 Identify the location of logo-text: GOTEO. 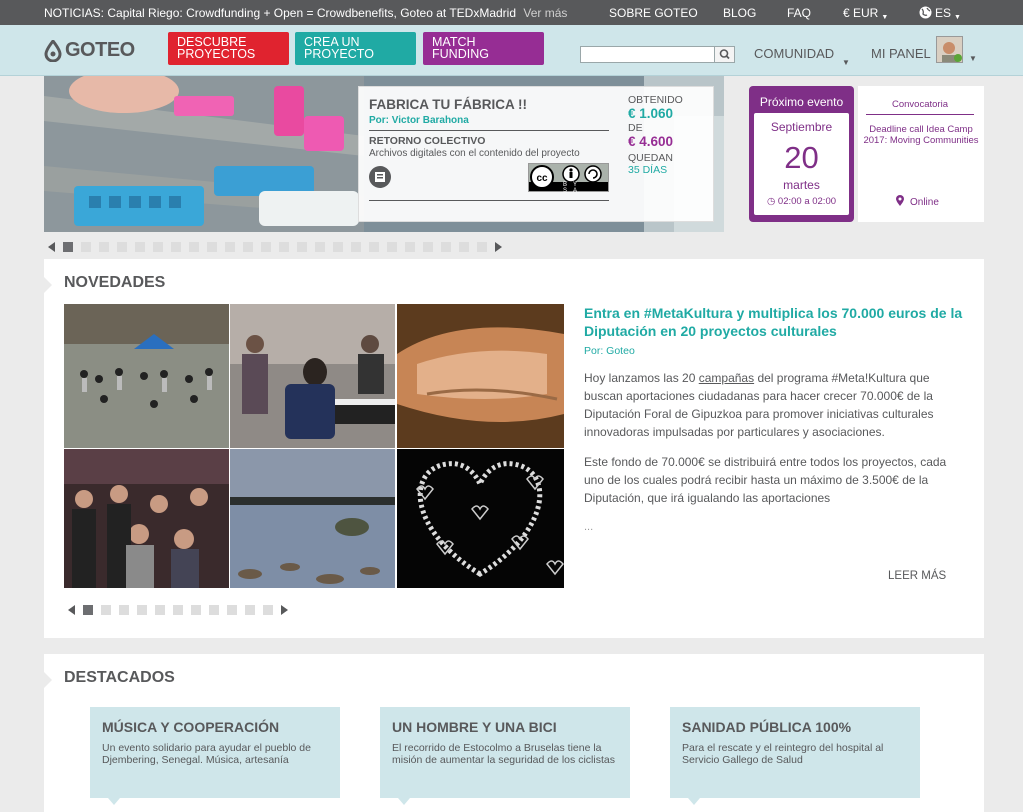
(100, 50).